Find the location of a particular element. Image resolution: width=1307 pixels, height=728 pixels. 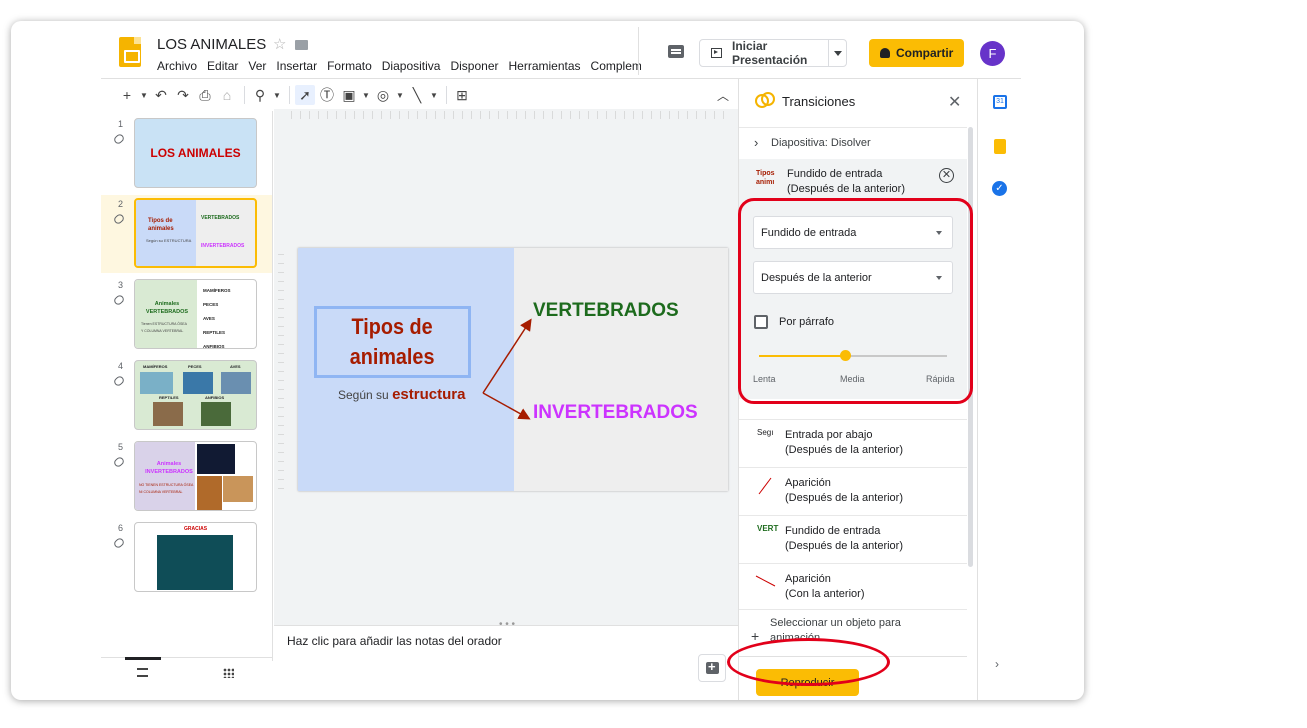

slide-invertebrados: INVERTEBRADOS is located at coordinates (615, 413).